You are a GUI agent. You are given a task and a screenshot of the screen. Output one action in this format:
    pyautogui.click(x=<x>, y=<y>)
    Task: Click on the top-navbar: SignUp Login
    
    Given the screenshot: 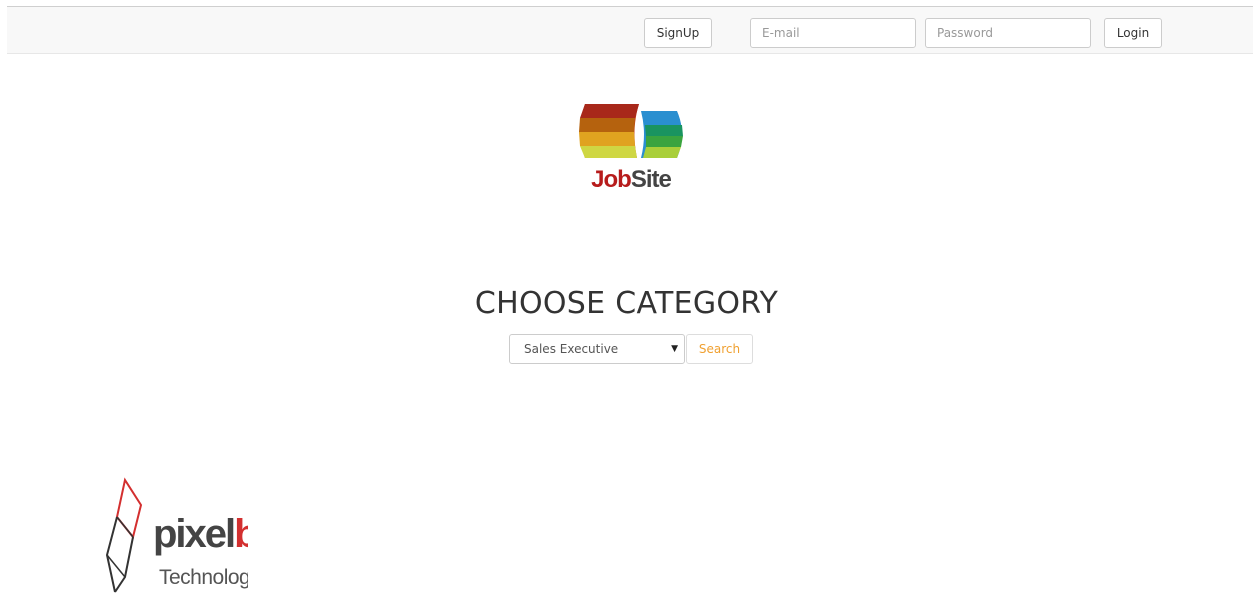 What is the action you would take?
    pyautogui.click(x=630, y=30)
    